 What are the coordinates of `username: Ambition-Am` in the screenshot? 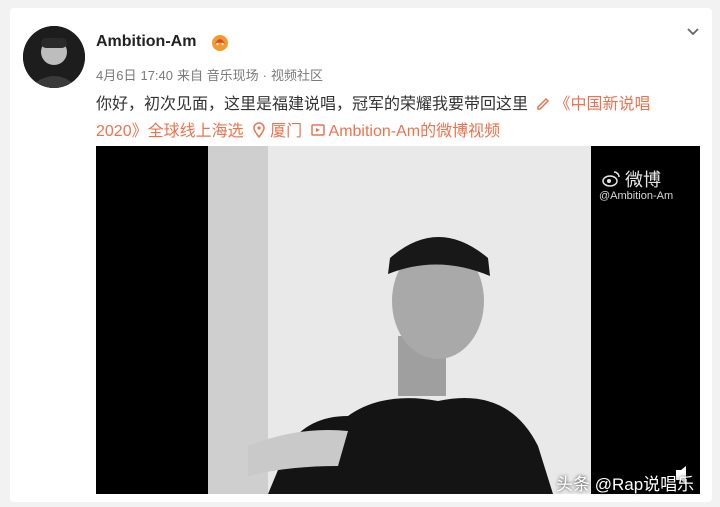 It's located at (146, 42).